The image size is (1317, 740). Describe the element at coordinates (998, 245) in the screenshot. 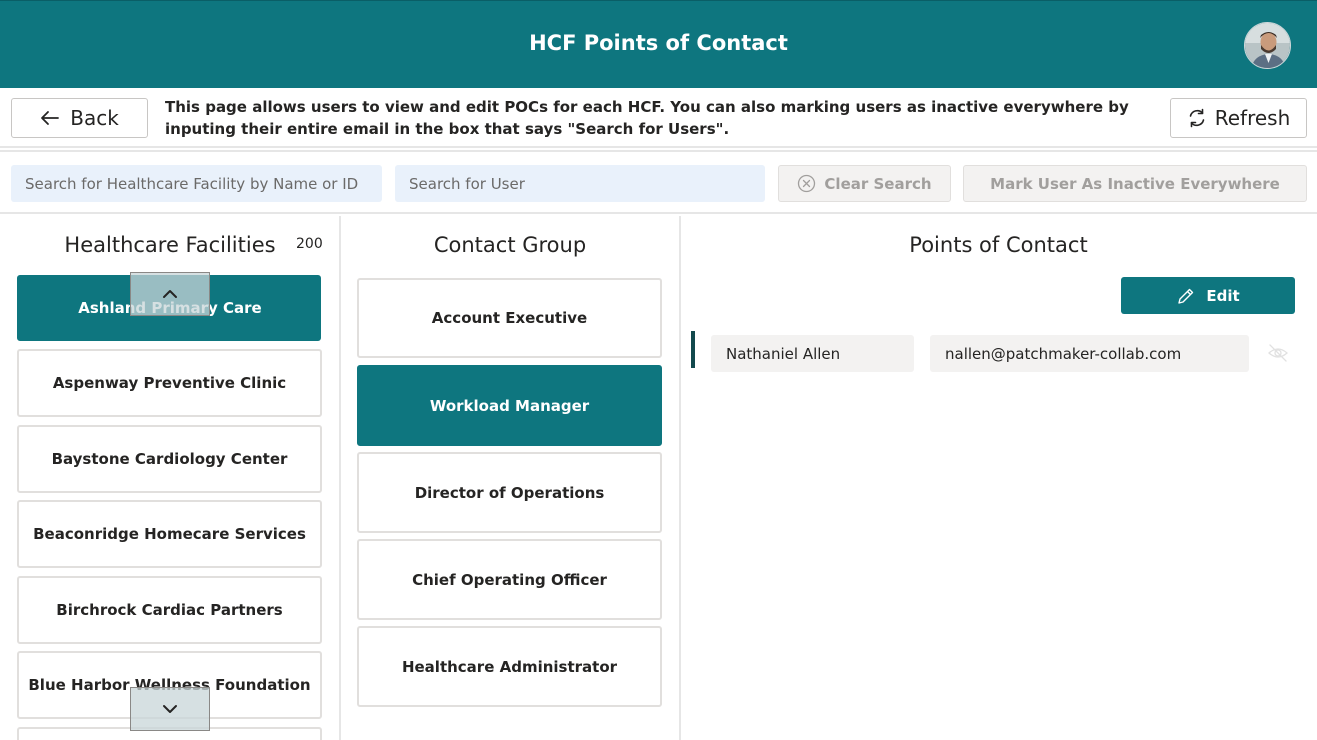

I see `poc-title: Points of Contact` at that location.